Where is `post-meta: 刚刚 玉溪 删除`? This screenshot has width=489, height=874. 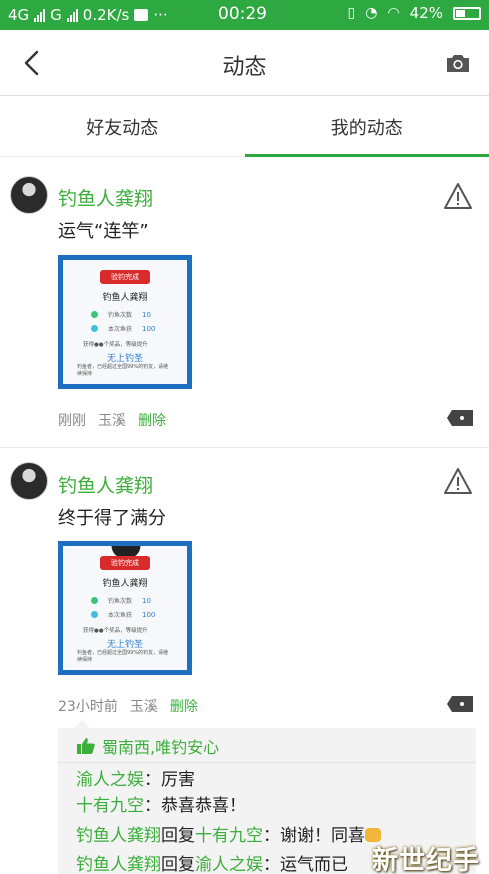 post-meta: 刚刚 玉溪 删除 is located at coordinates (112, 420).